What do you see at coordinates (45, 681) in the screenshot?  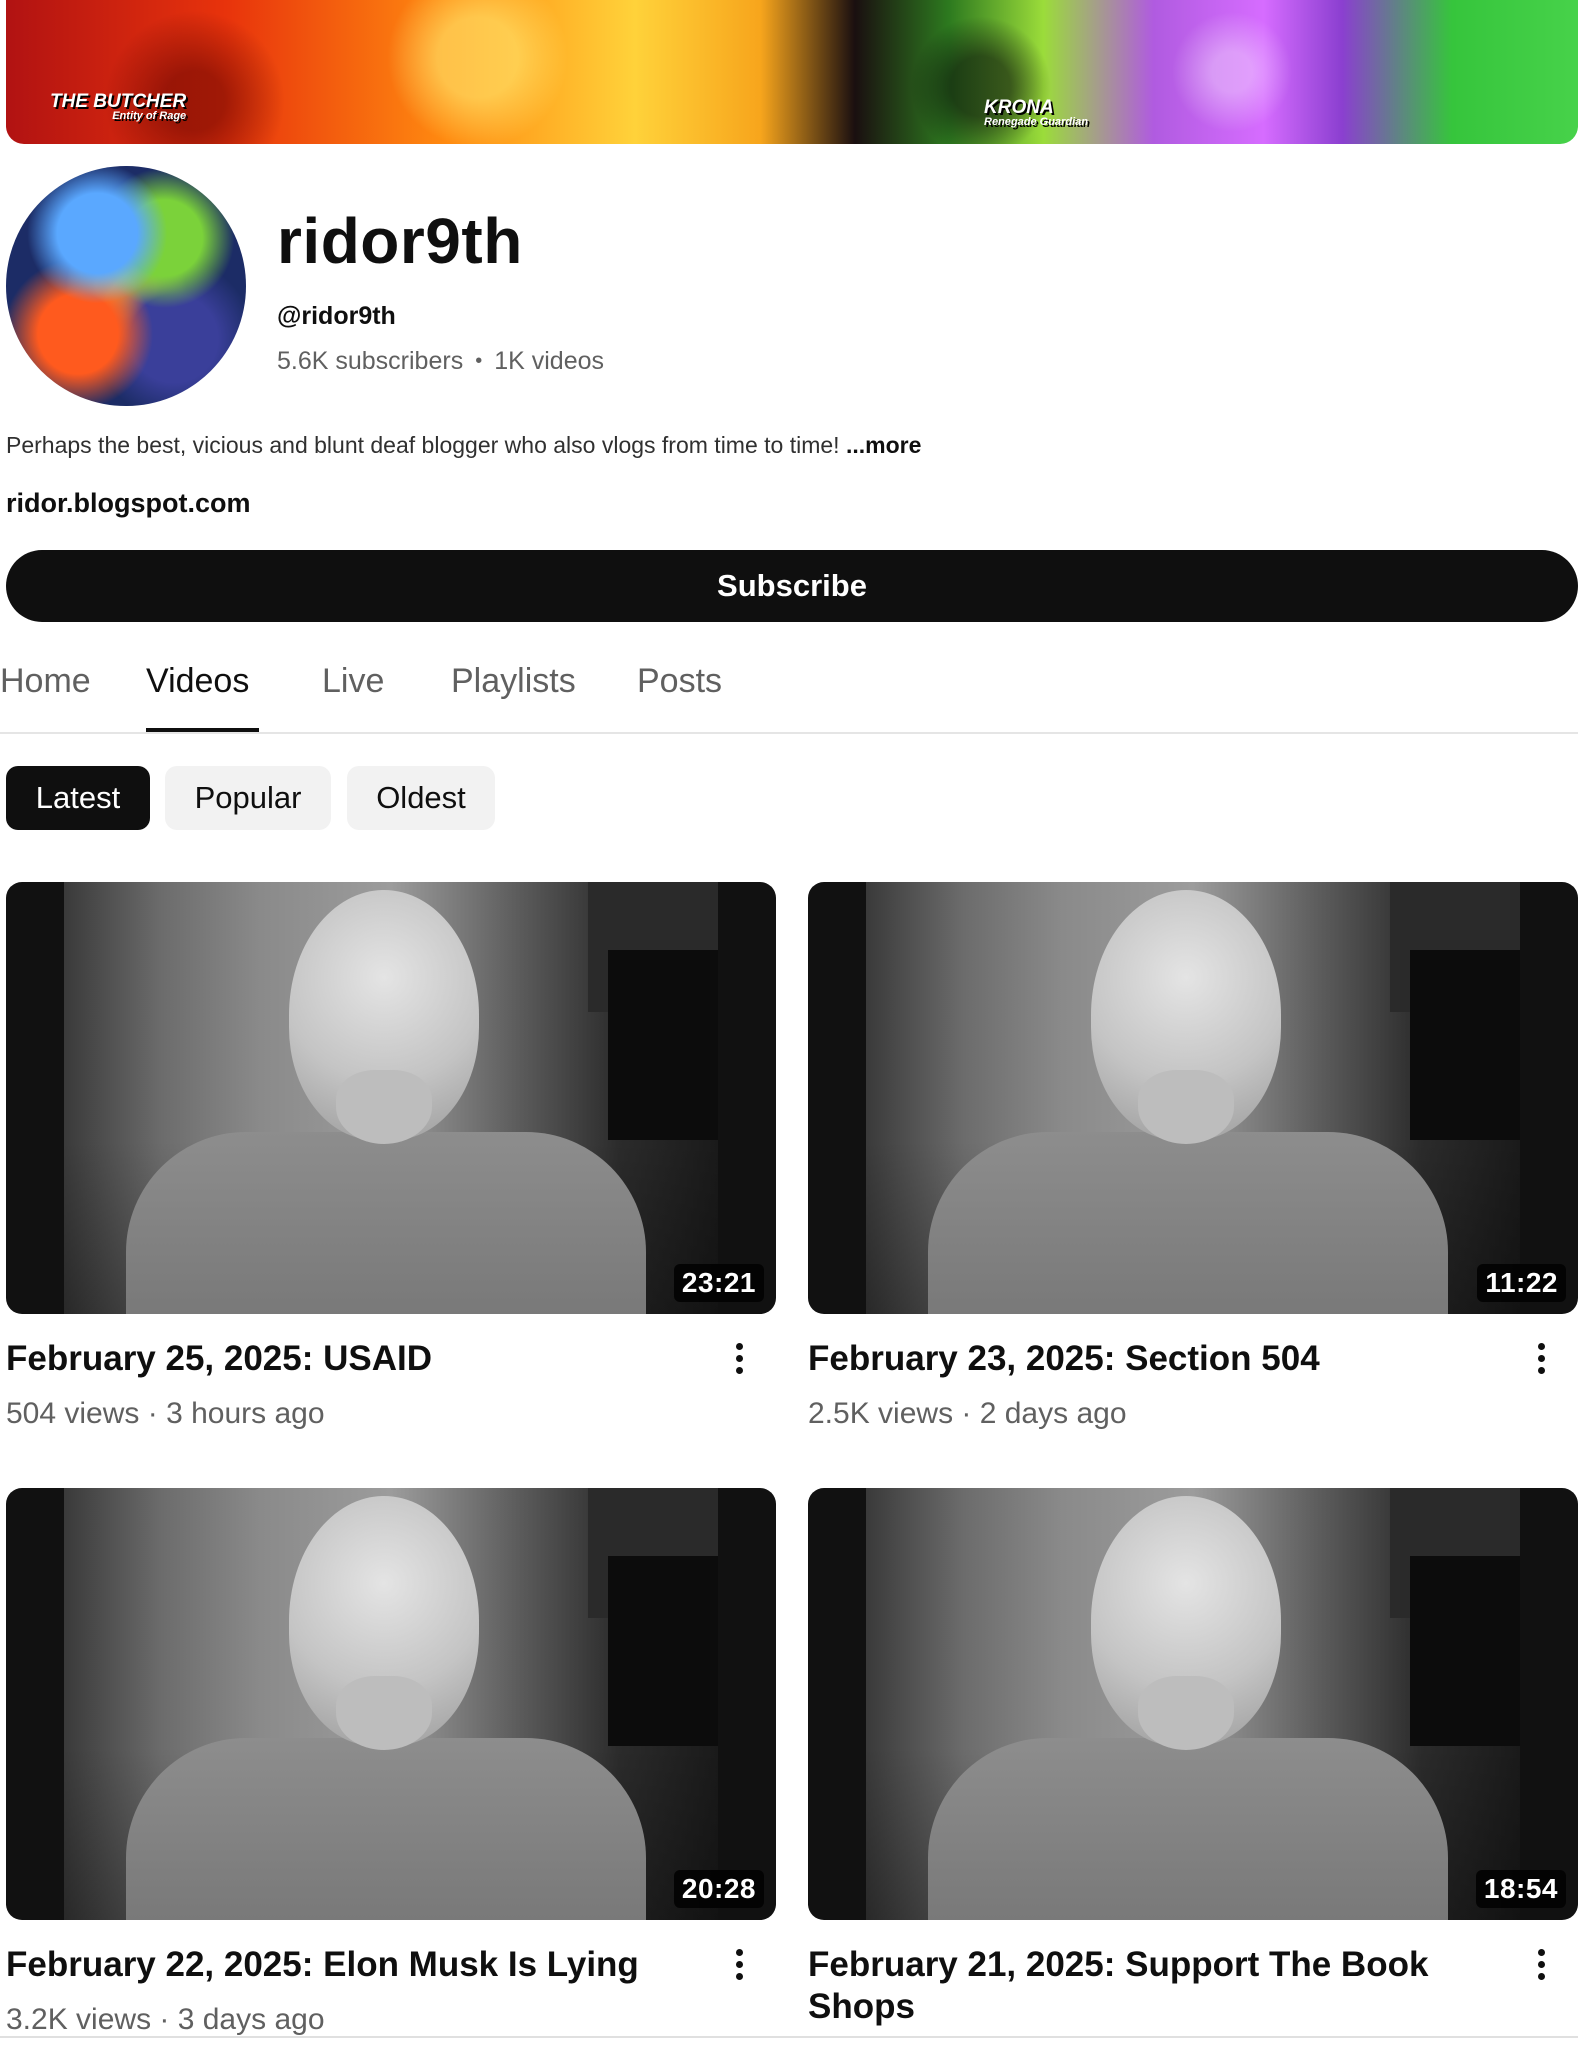 I see `tab-home: Home` at bounding box center [45, 681].